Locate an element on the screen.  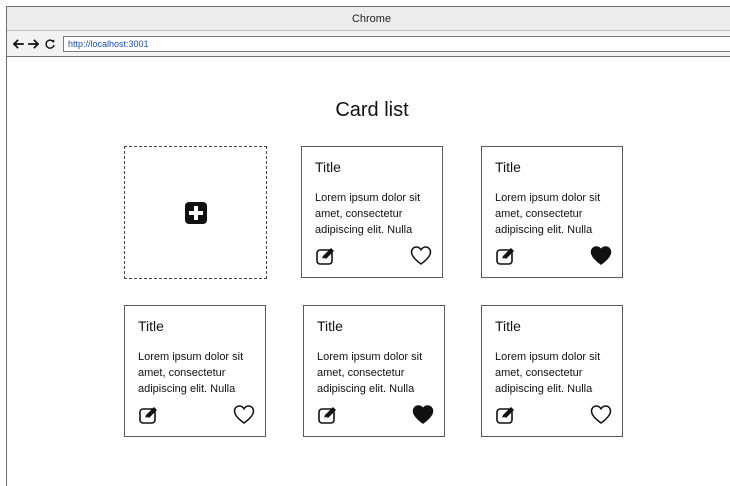
forward-button is located at coordinates (33, 44).